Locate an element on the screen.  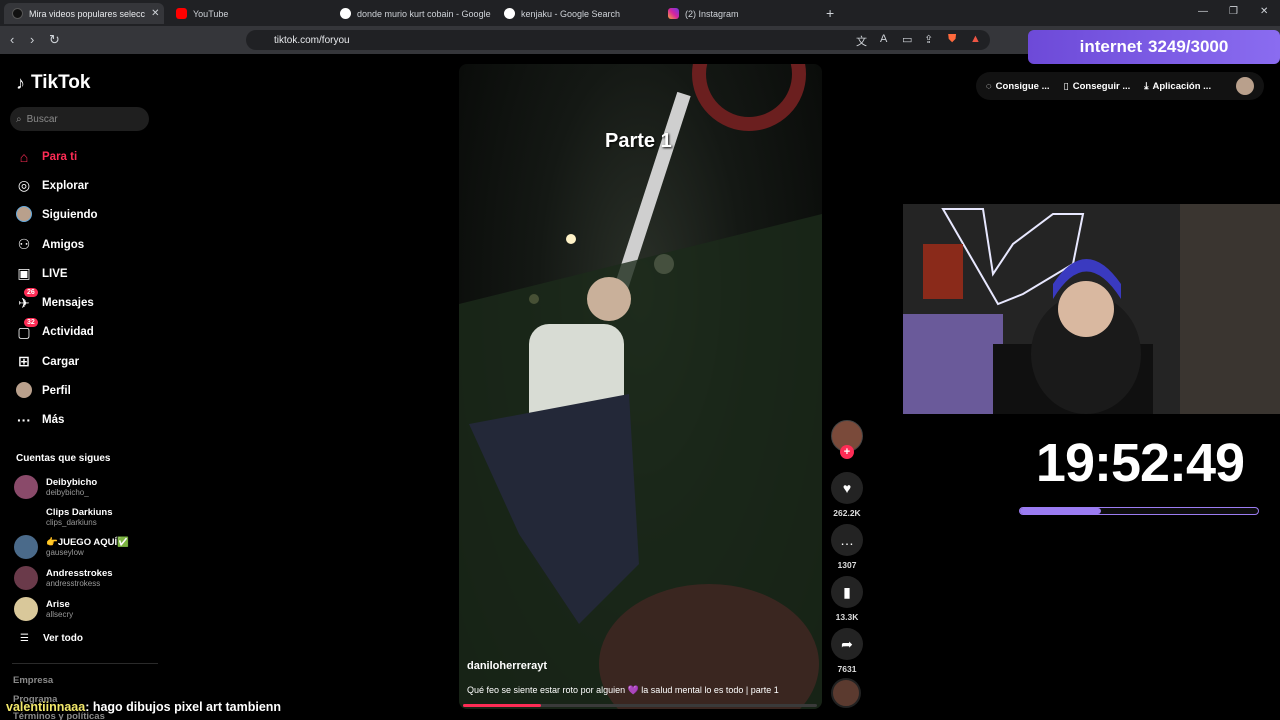
tab-tiktok: Mira videos populares selecc ✕ is located at coordinates (84, 13).